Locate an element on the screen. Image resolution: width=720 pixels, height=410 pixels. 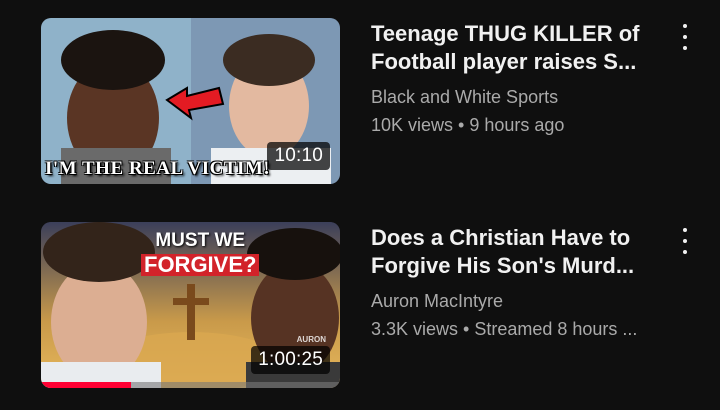
thumbnail-headline: MUST WE FORGIVE? is located at coordinates (200, 254).